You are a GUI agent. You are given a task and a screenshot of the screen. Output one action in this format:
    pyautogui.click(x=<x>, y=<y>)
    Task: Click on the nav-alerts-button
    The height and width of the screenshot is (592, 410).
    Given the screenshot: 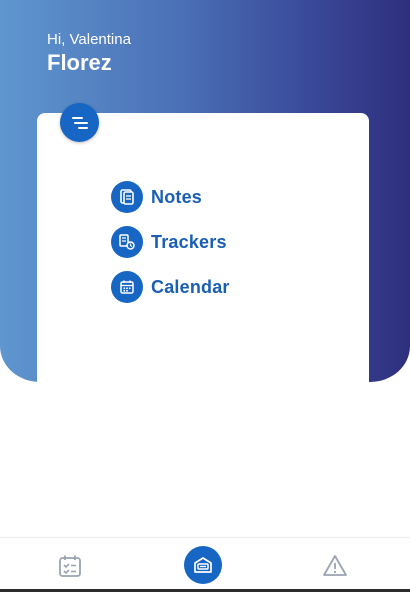 What is the action you would take?
    pyautogui.click(x=335, y=566)
    